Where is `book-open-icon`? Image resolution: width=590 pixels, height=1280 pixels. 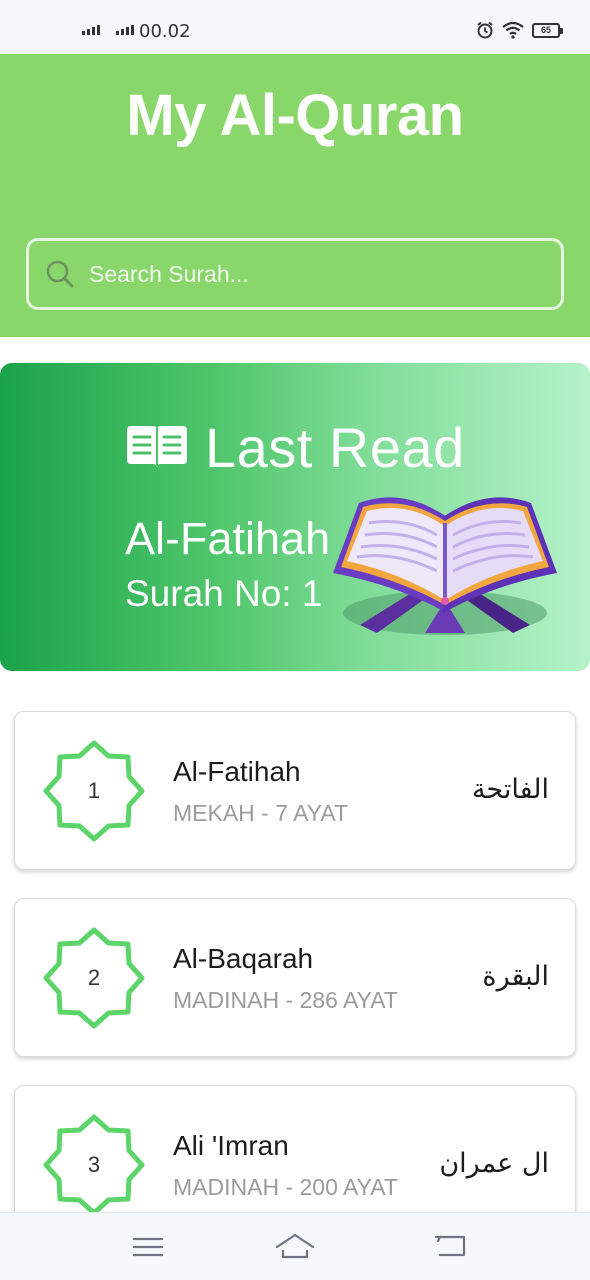
book-open-icon is located at coordinates (157, 446).